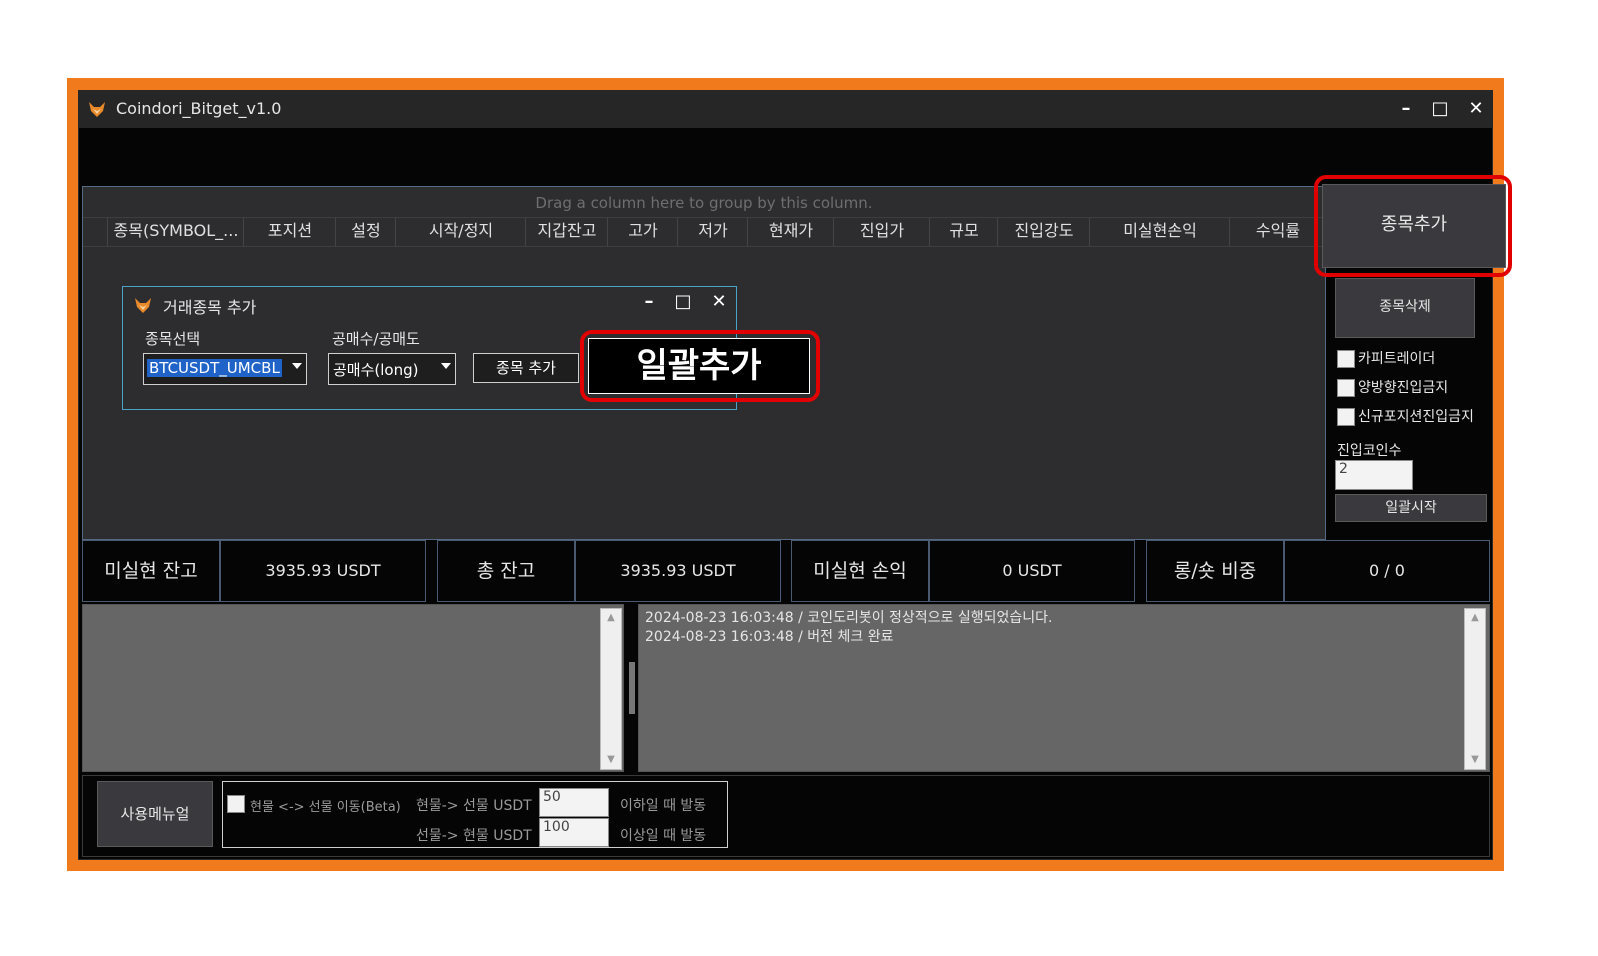  What do you see at coordinates (1406, 109) in the screenshot?
I see `minimize-button: –` at bounding box center [1406, 109].